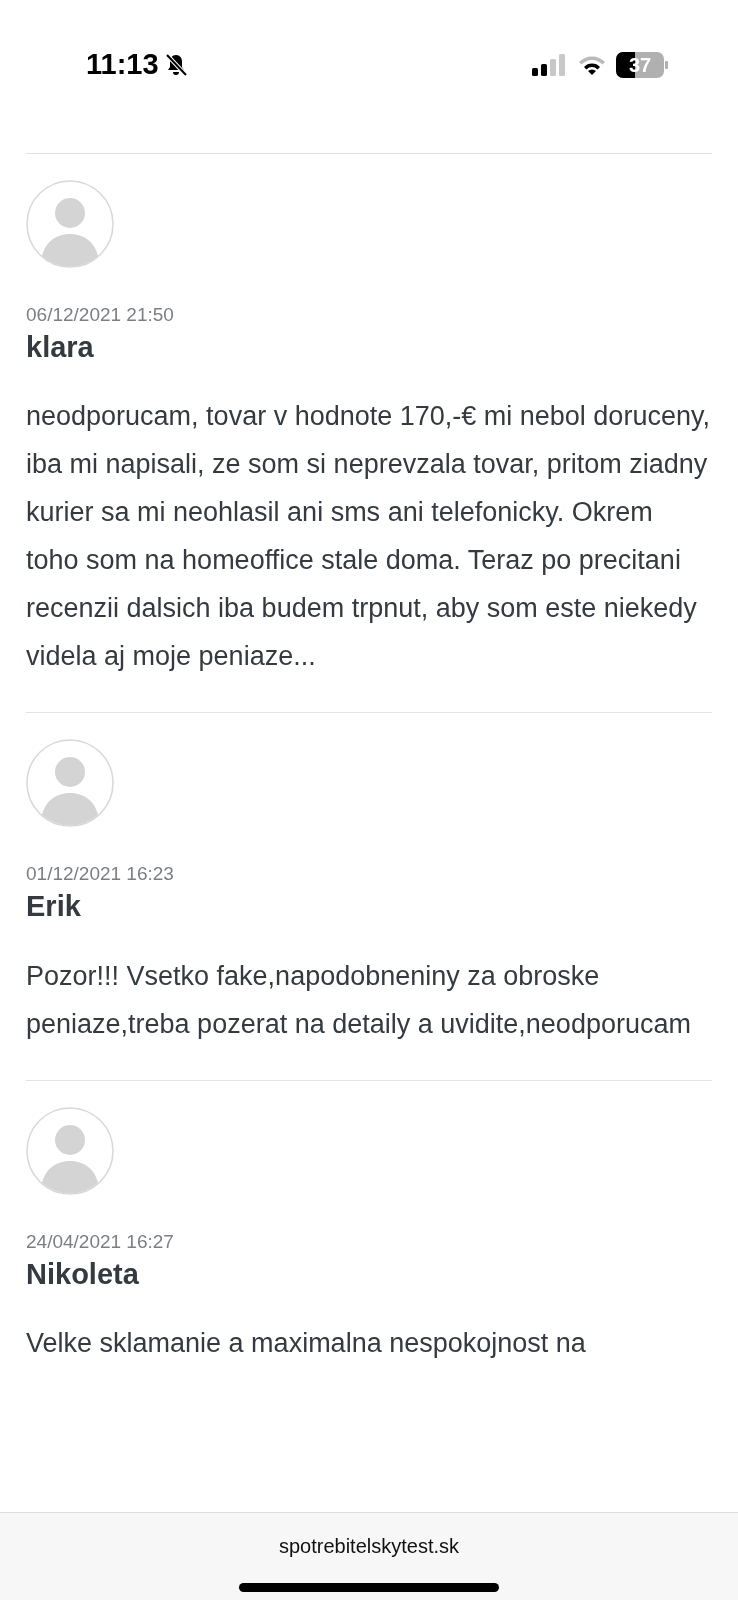 Image resolution: width=738 pixels, height=1600 pixels. Describe the element at coordinates (100, 315) in the screenshot. I see `review-date: 06/12/2021 21:50` at that location.